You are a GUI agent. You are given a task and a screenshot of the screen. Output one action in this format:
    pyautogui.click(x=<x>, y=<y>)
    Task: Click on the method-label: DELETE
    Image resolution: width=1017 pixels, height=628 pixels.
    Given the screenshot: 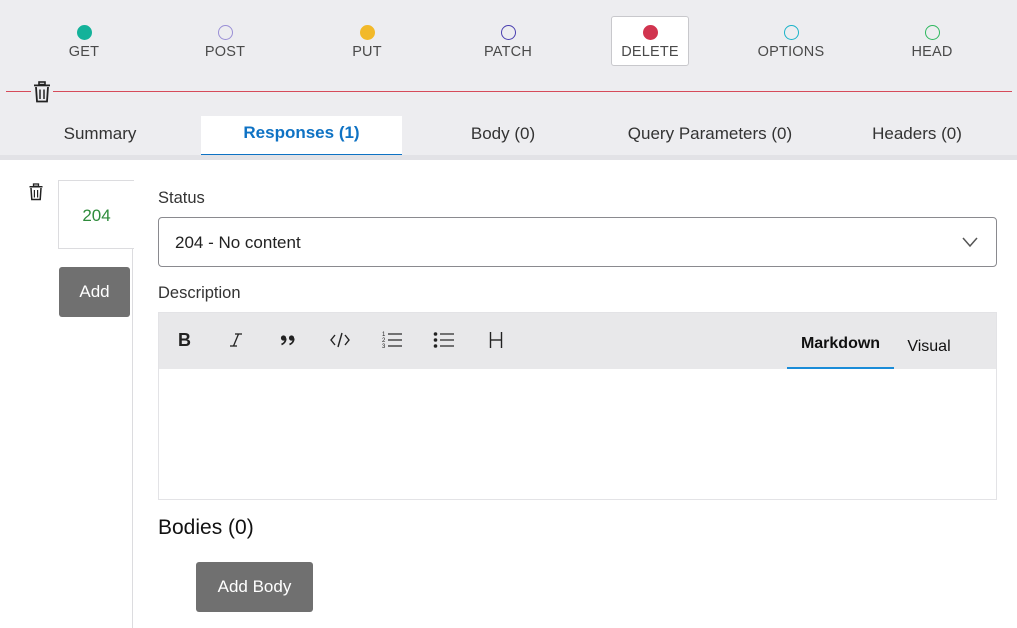 What is the action you would take?
    pyautogui.click(x=650, y=52)
    